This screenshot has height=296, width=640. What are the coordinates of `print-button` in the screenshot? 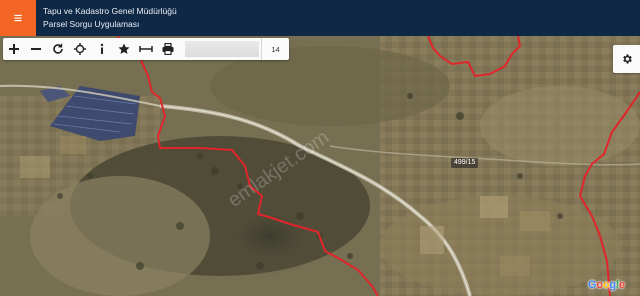 It's located at (168, 49).